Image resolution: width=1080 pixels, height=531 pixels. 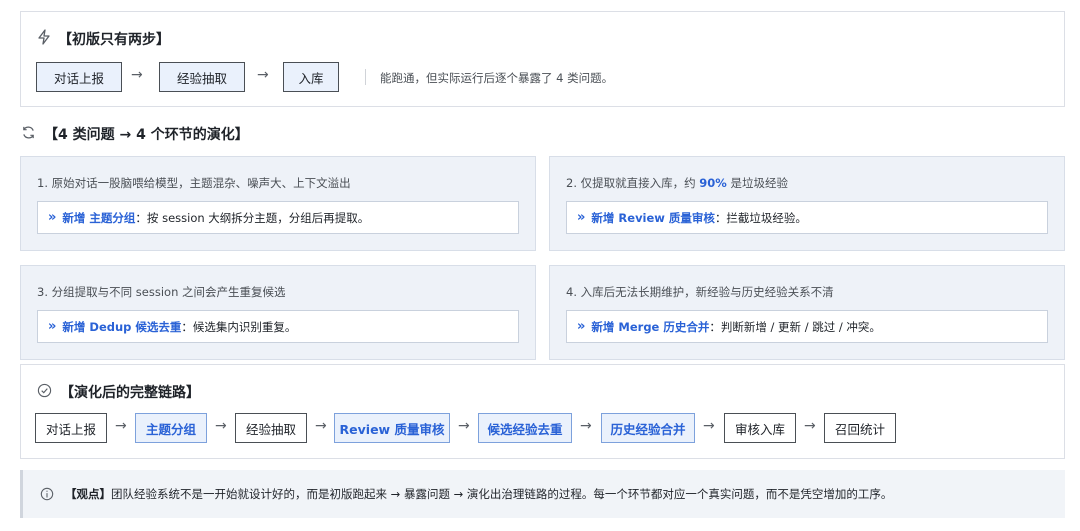 What do you see at coordinates (311, 77) in the screenshot?
I see `initial-step-store: 入库` at bounding box center [311, 77].